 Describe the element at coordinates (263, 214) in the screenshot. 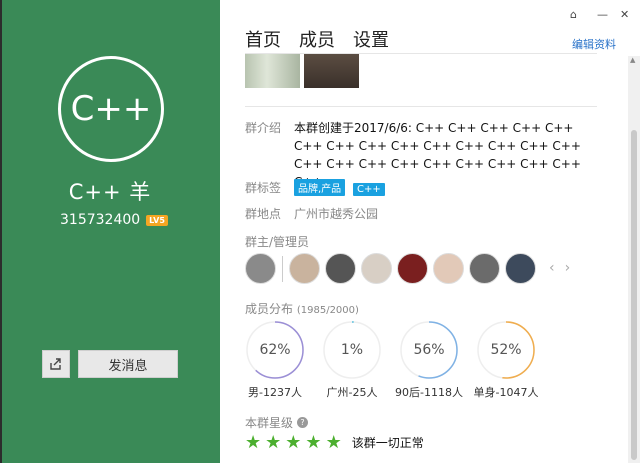

I see `location-label: 群地点` at that location.